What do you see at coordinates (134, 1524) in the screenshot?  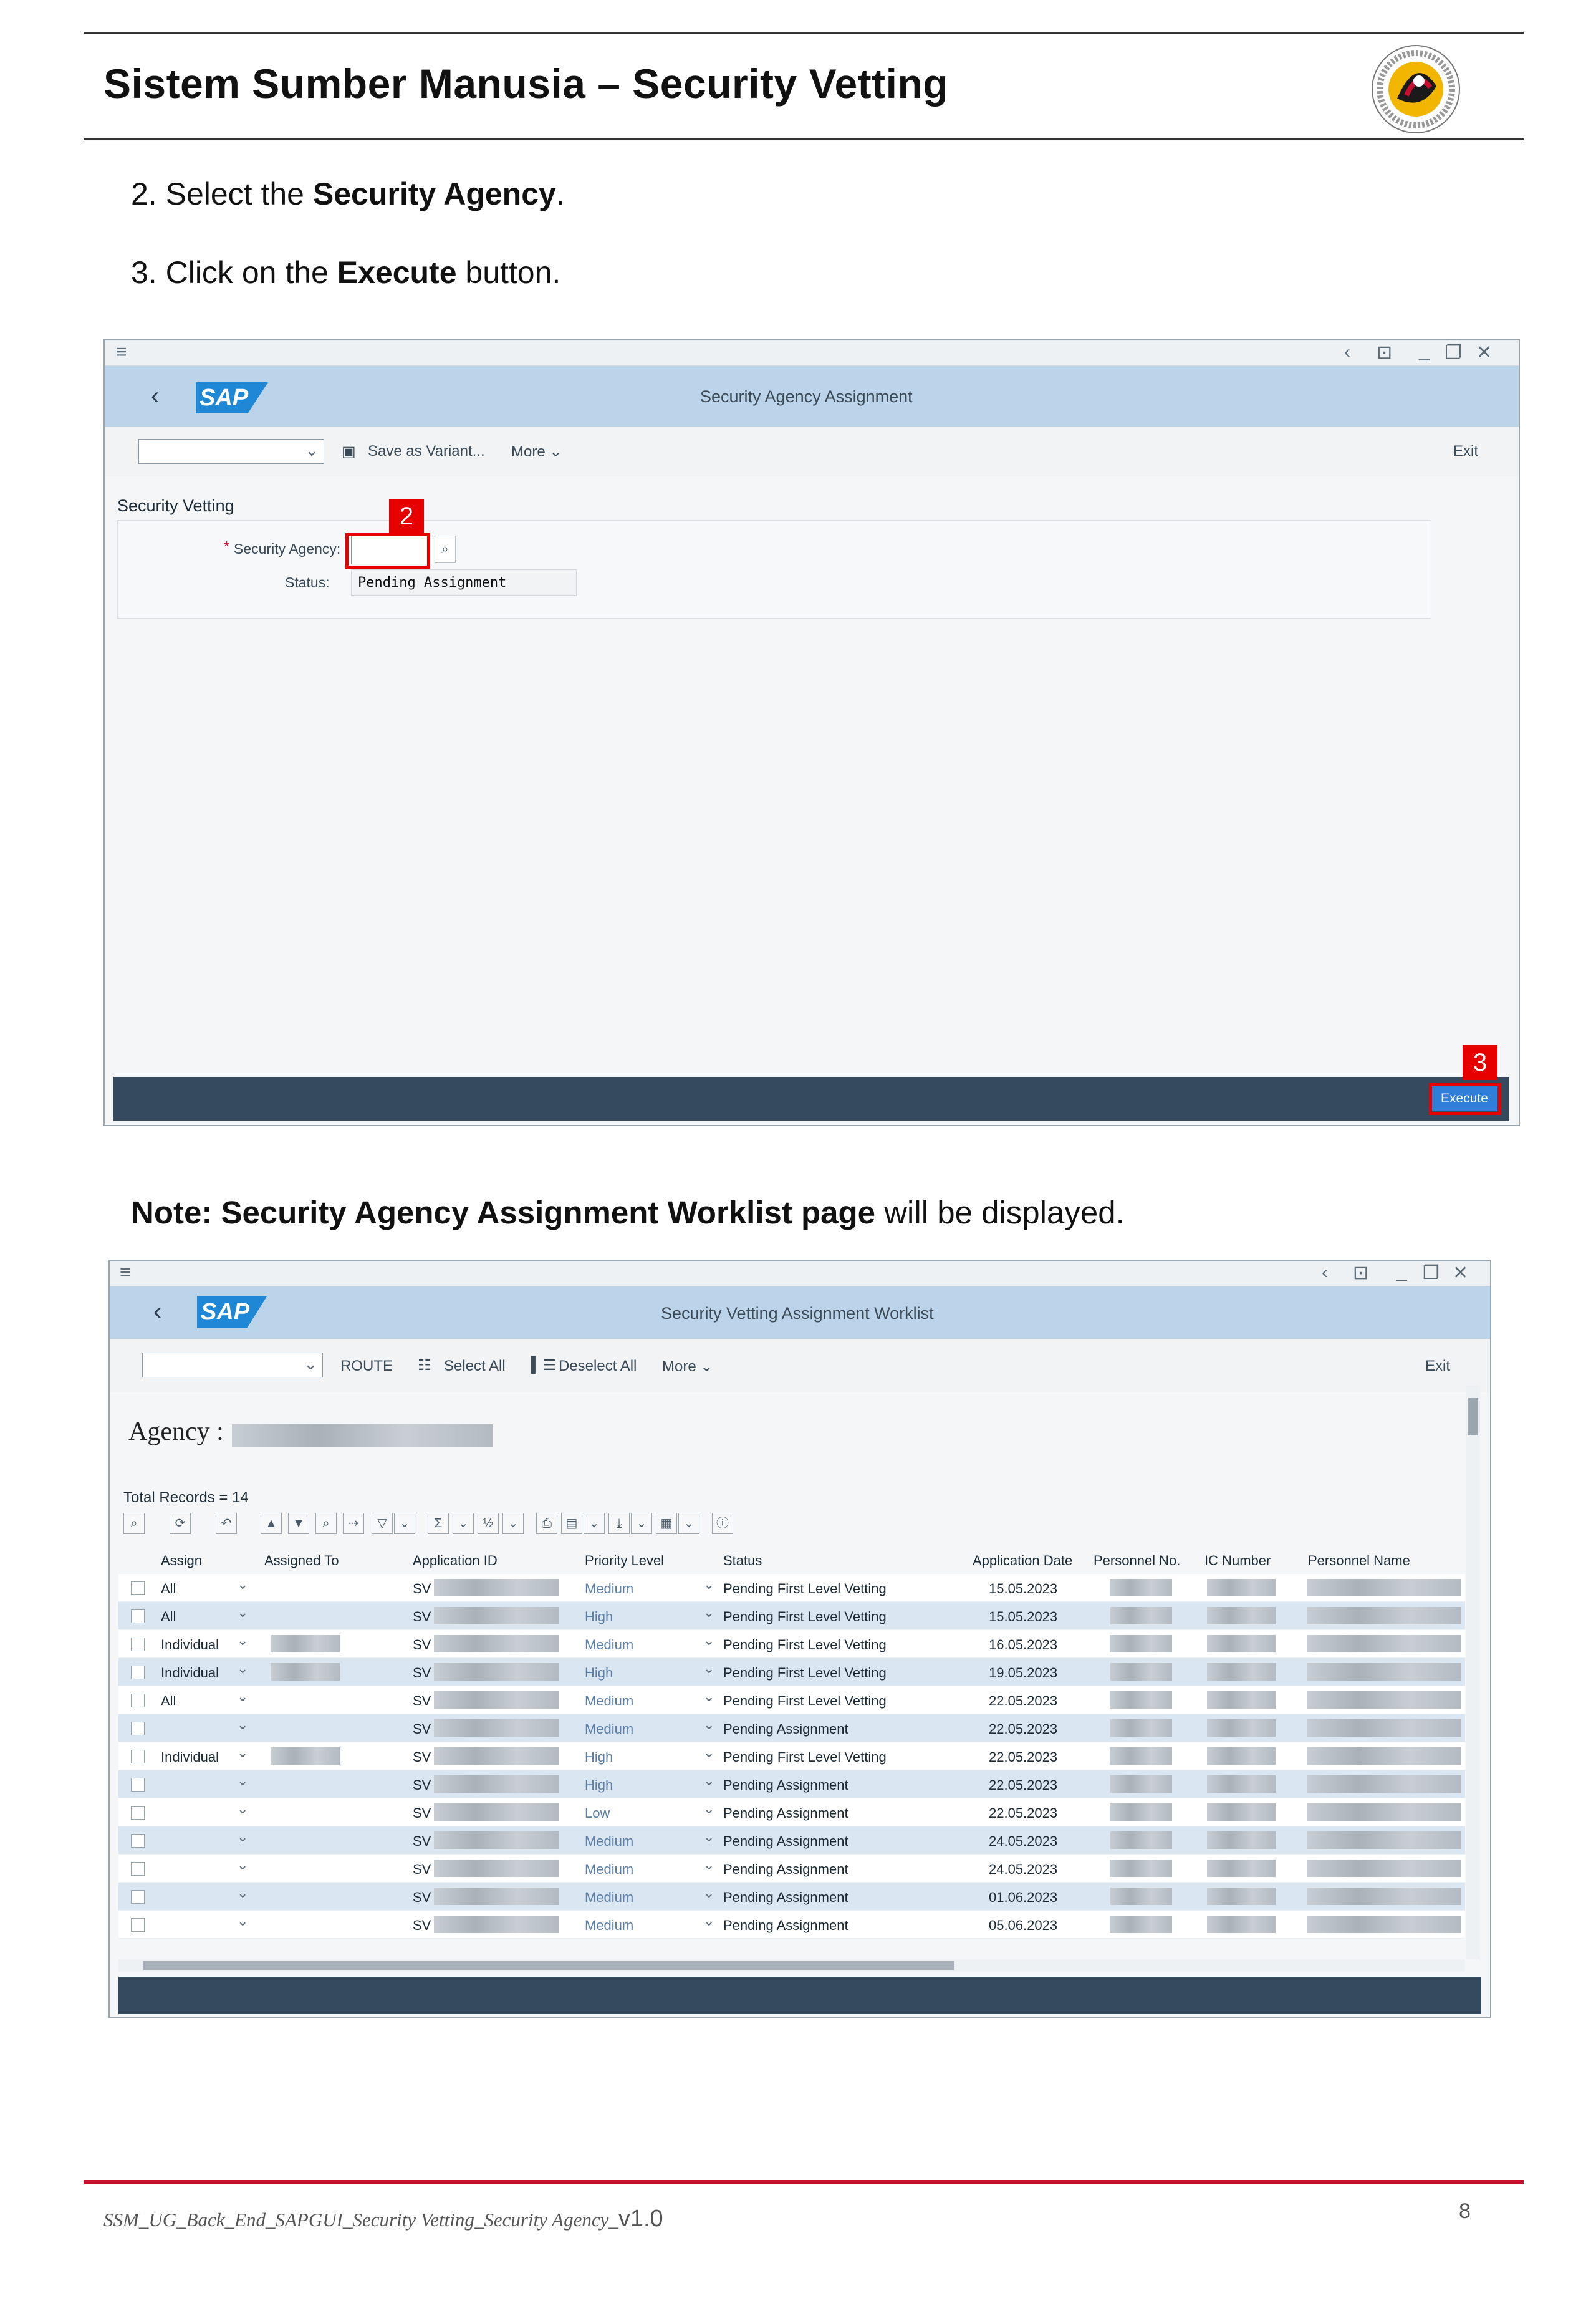 I see `details-icon: ⌕` at bounding box center [134, 1524].